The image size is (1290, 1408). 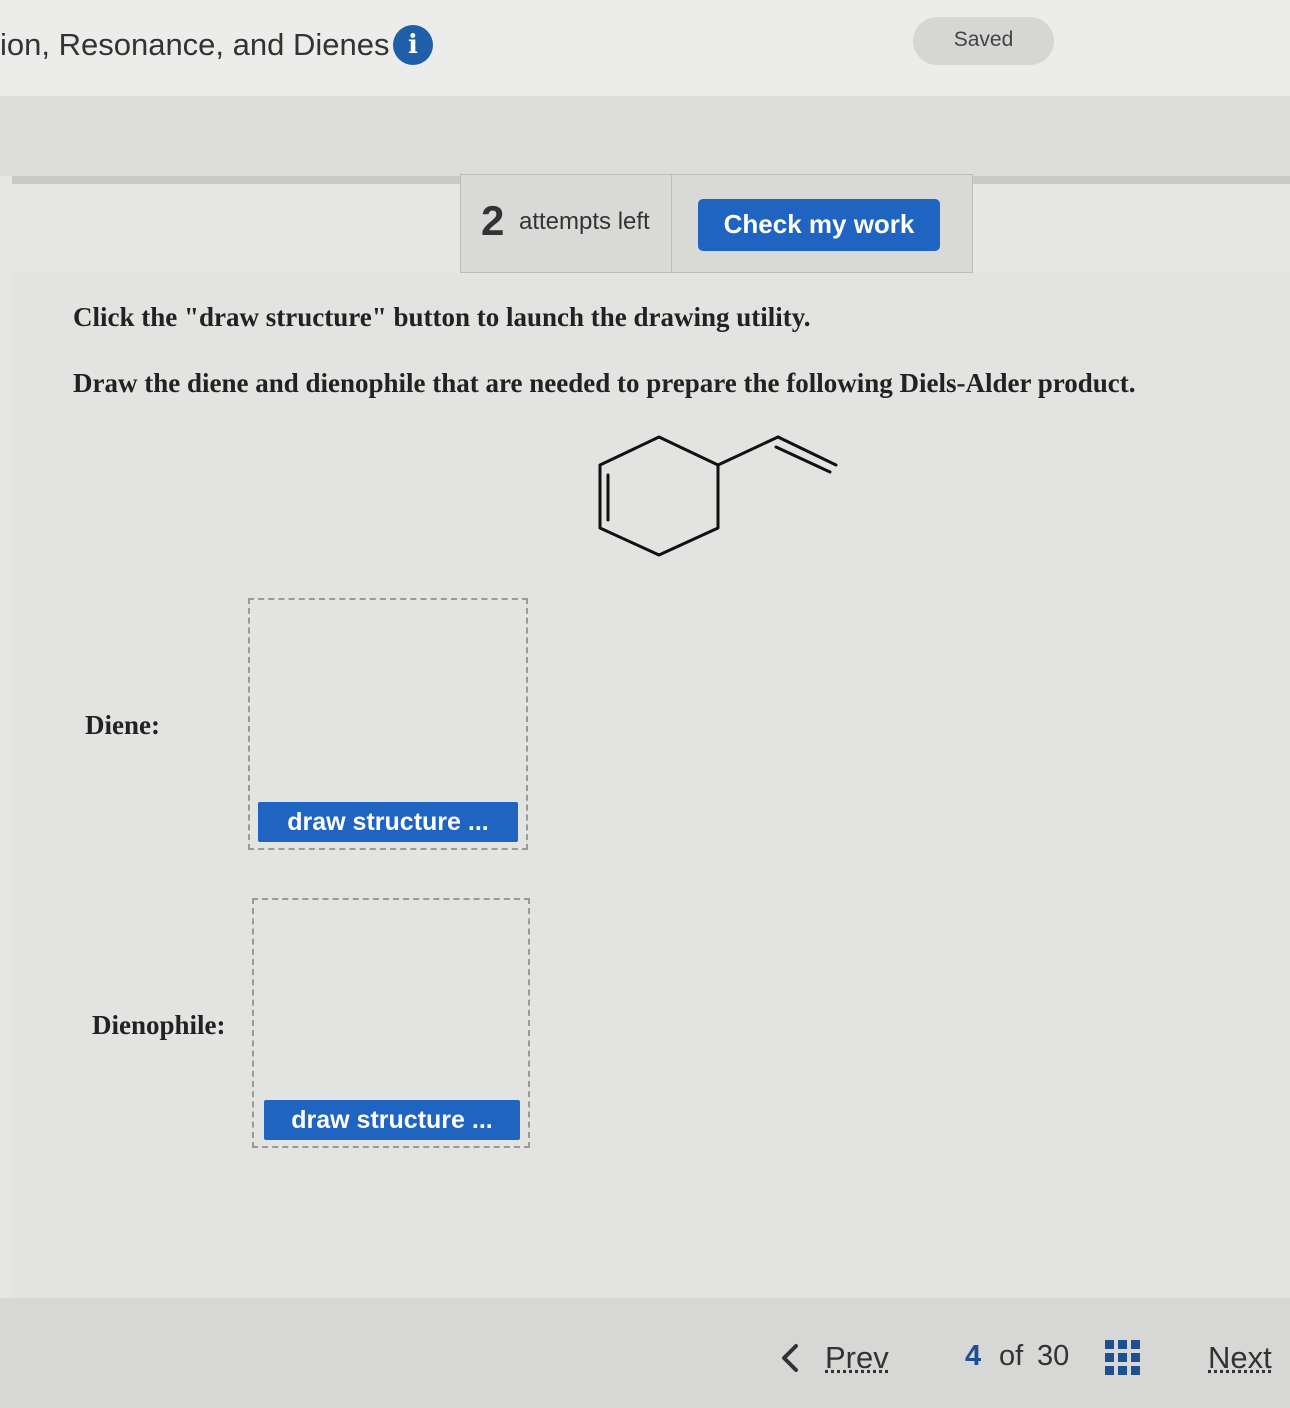 What do you see at coordinates (645, 48) in the screenshot?
I see `header-bar: ion, Resonance, and Dienes i Saved` at bounding box center [645, 48].